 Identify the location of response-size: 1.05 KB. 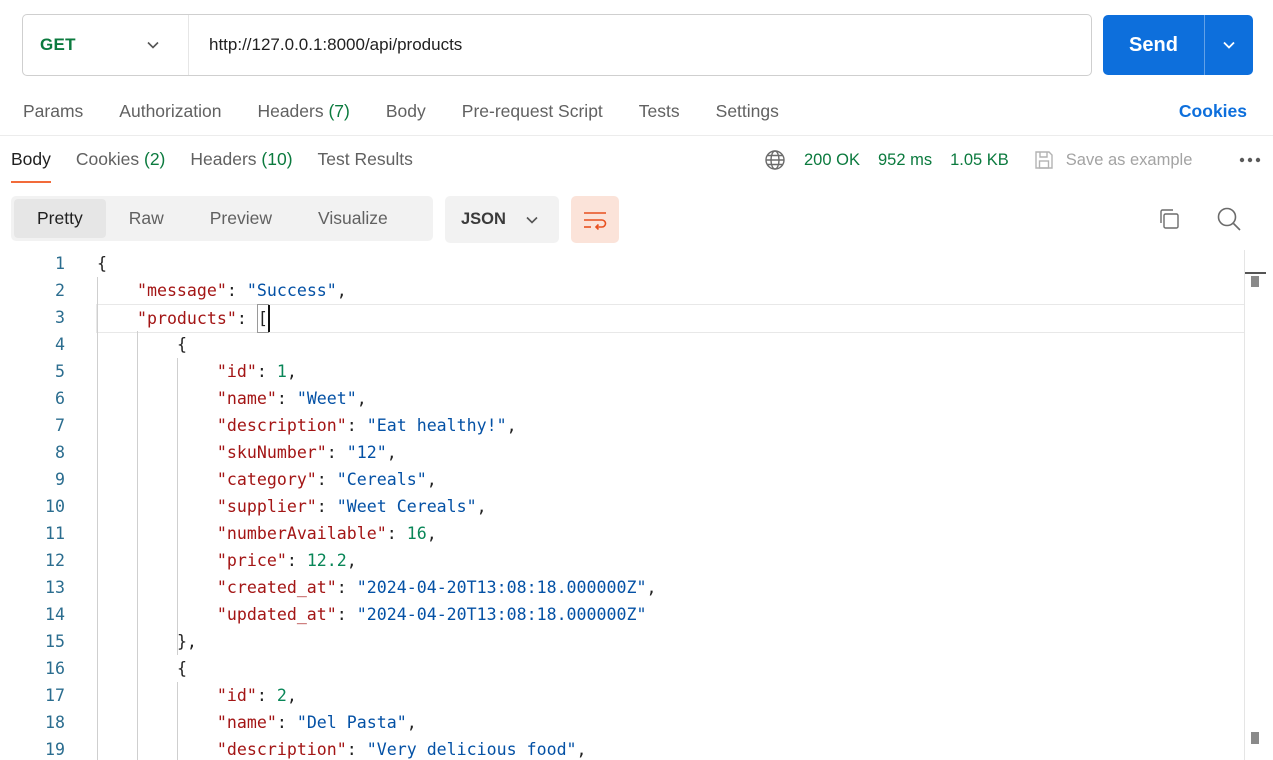
(979, 160).